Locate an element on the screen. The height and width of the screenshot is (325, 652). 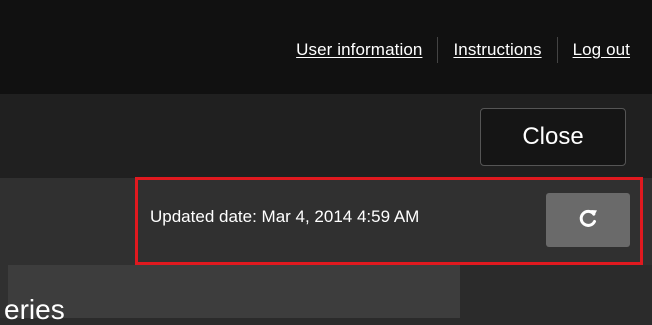
content-panel is located at coordinates (234, 291).